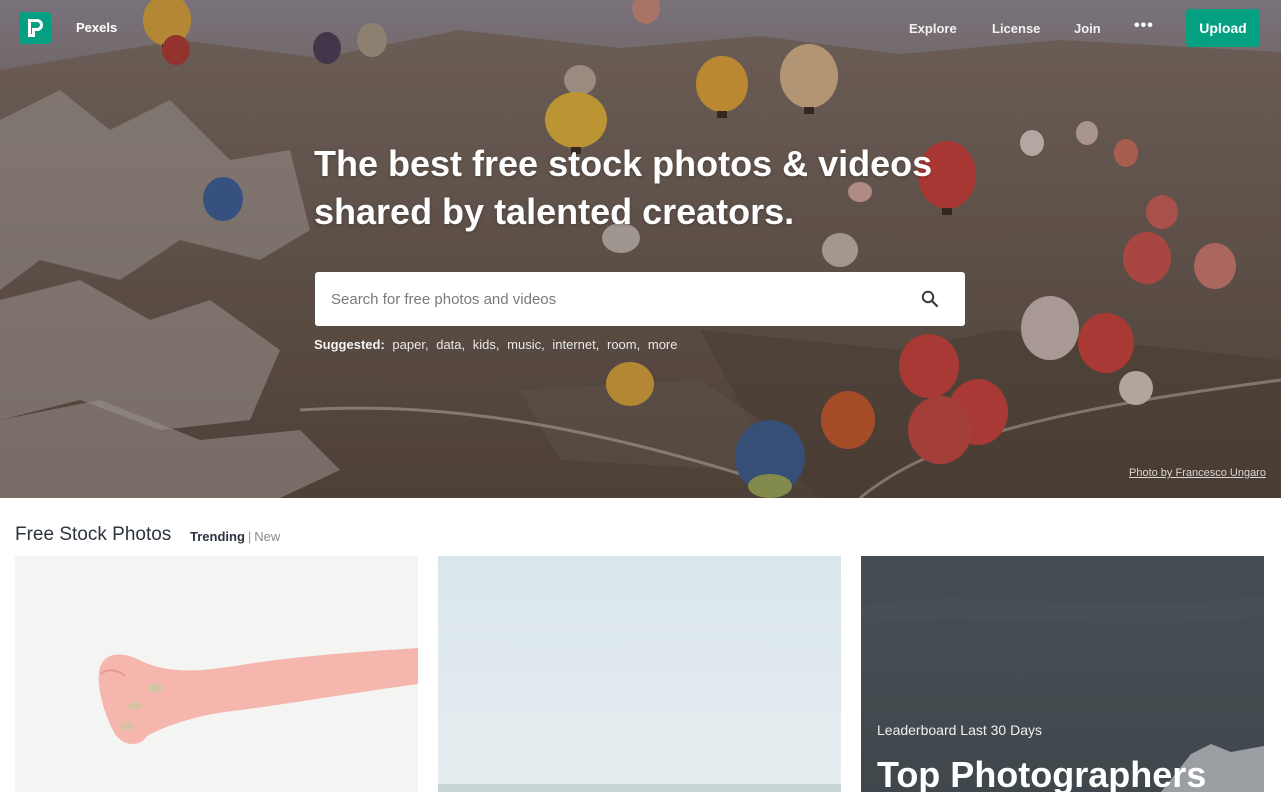 This screenshot has width=1281, height=792. I want to click on search-icon, so click(930, 299).